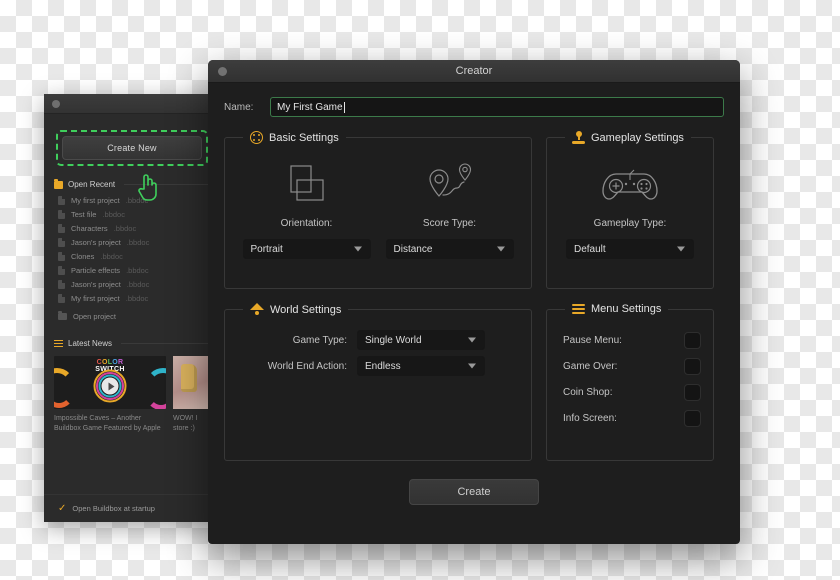 Image resolution: width=840 pixels, height=580 pixels. What do you see at coordinates (256, 137) in the screenshot?
I see `grid-circle-icon` at bounding box center [256, 137].